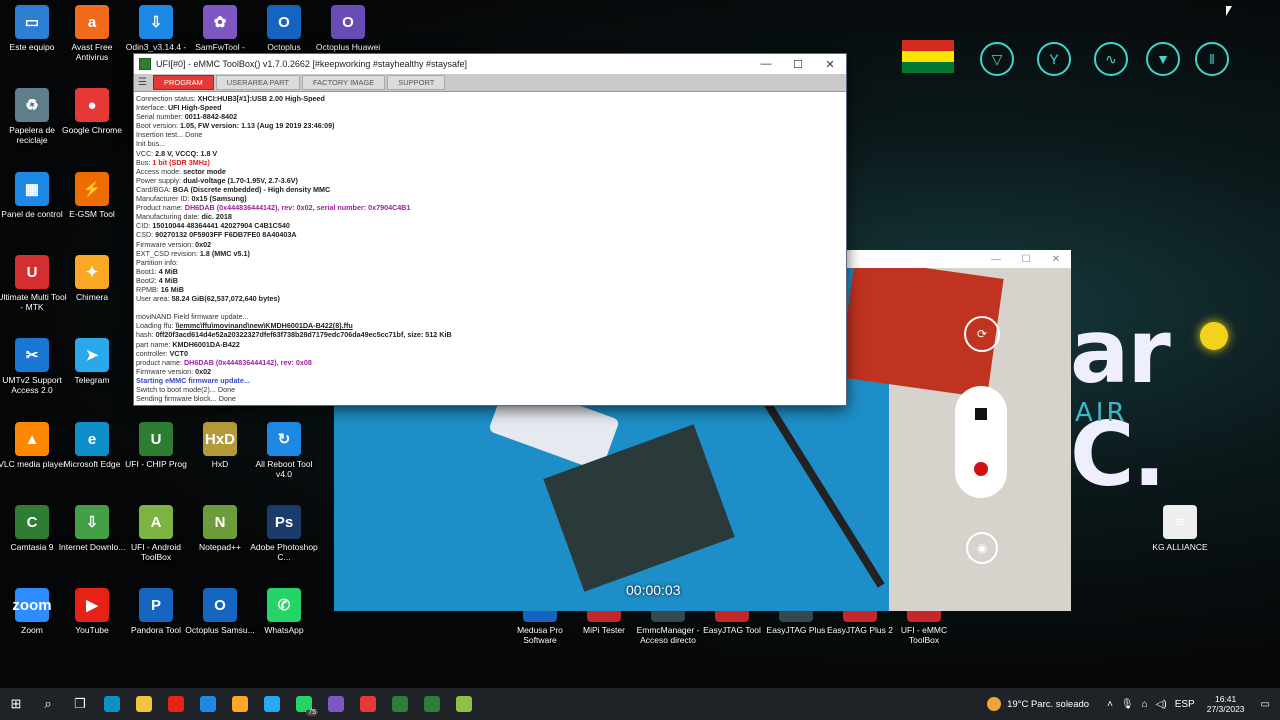  What do you see at coordinates (176, 704) in the screenshot?
I see `youtube-taskbar-icon` at bounding box center [176, 704].